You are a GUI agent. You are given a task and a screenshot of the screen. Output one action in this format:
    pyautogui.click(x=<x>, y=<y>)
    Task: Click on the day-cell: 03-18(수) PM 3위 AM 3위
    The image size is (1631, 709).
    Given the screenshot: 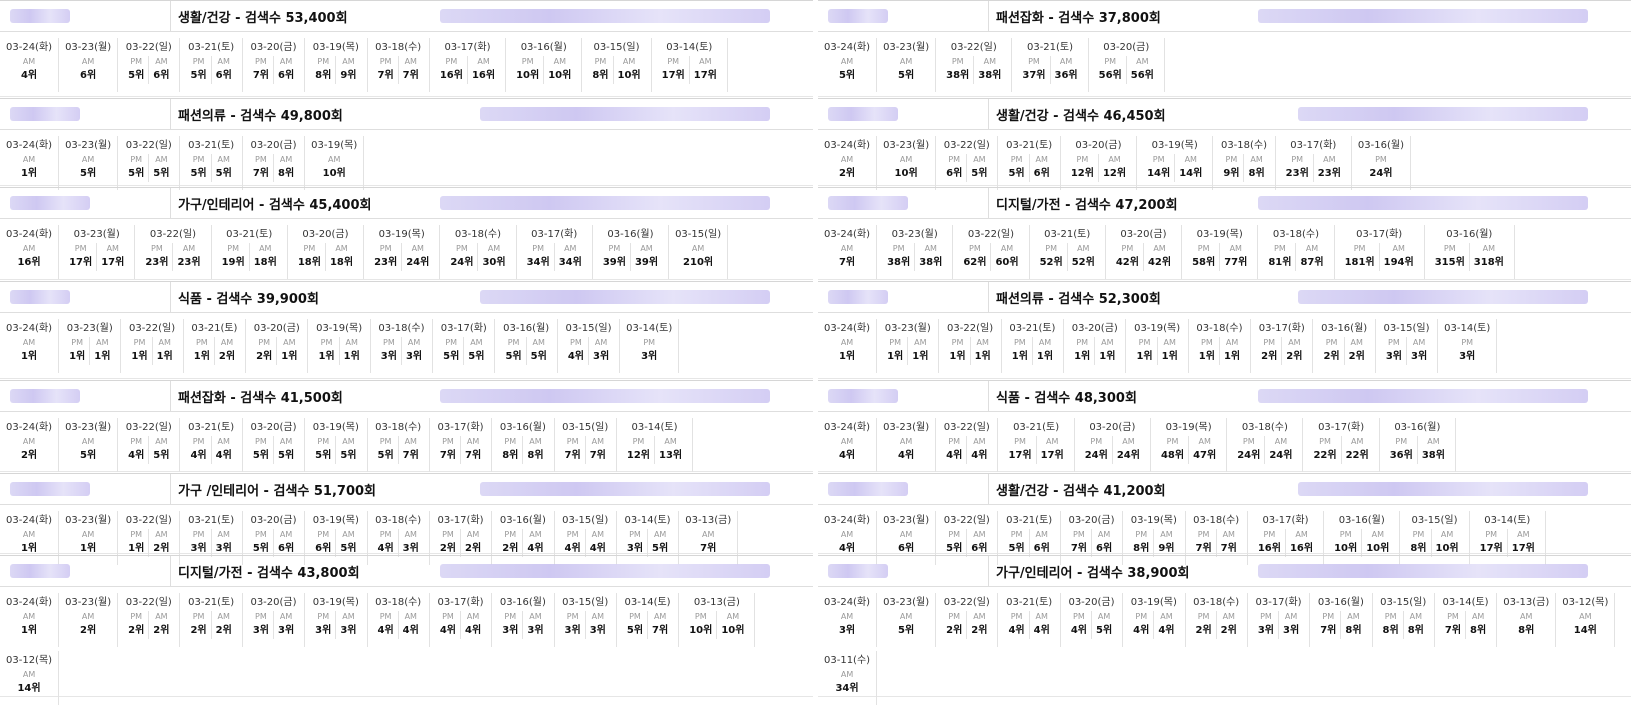 What is the action you would take?
    pyautogui.click(x=402, y=346)
    